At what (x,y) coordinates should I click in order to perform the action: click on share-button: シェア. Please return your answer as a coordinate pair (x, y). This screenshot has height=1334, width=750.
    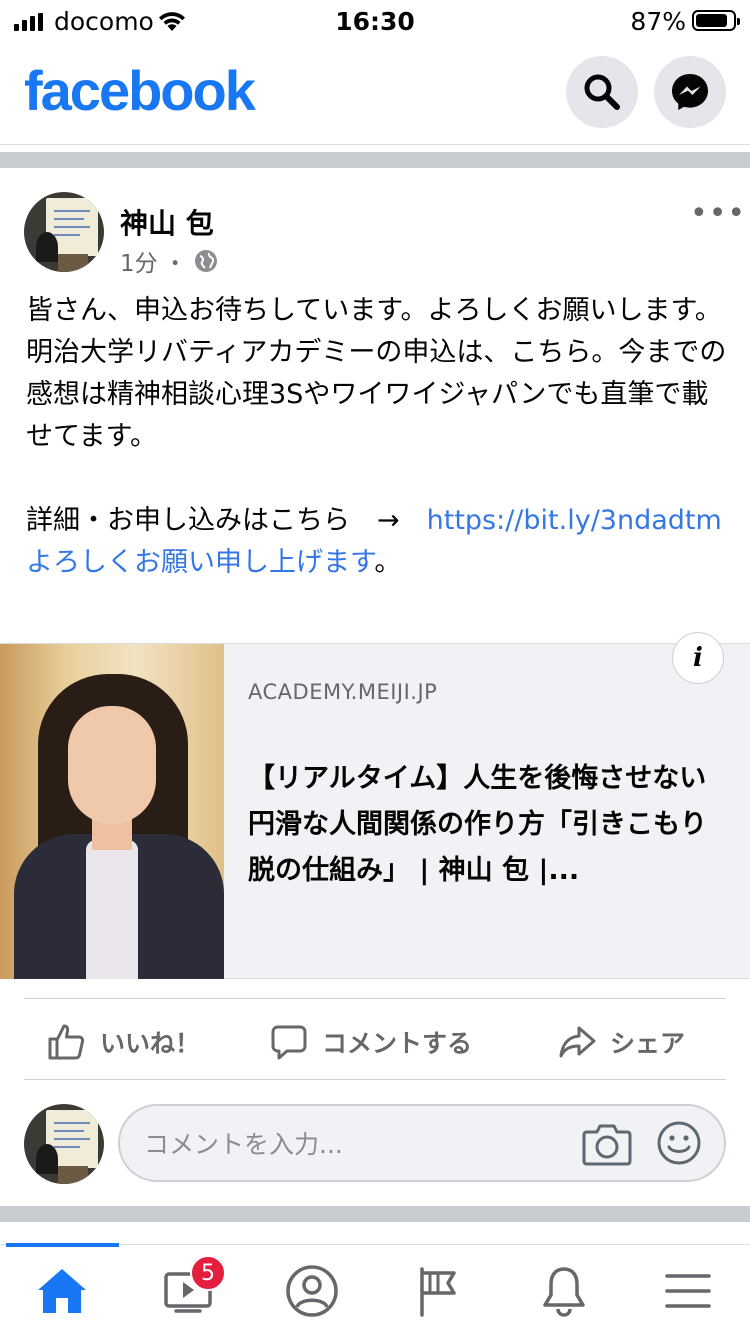
    Looking at the image, I should click on (621, 1042).